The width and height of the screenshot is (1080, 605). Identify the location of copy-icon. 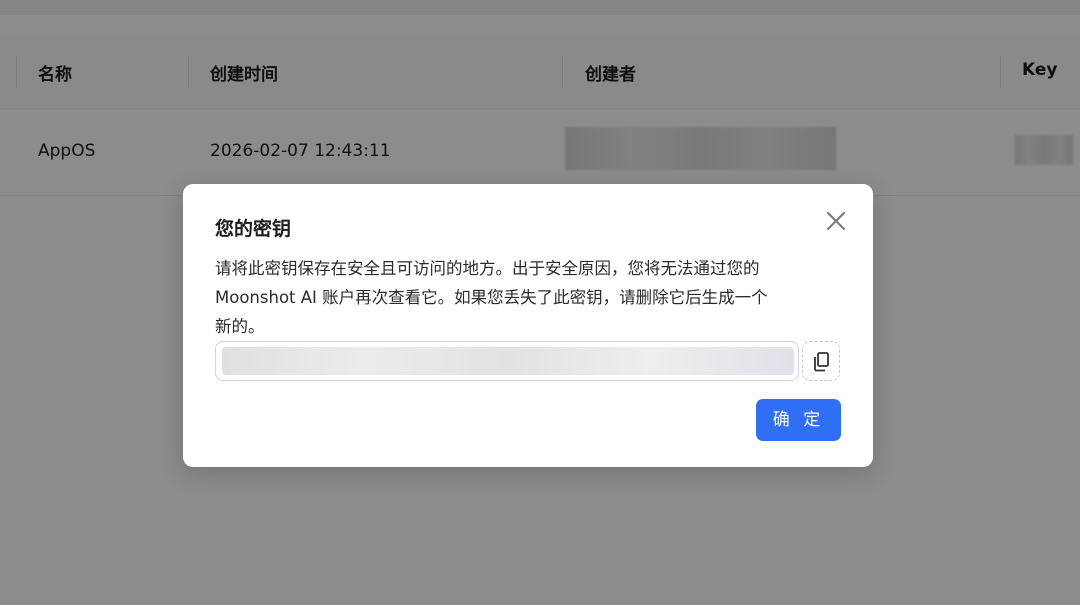
(821, 362).